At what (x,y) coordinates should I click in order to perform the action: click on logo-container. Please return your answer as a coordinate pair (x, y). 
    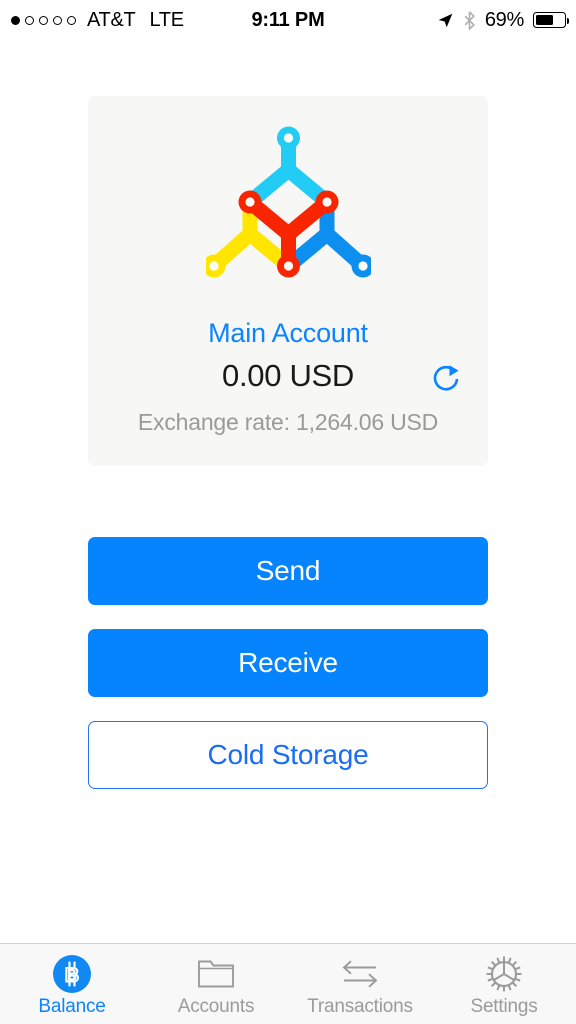
    Looking at the image, I should click on (288, 200).